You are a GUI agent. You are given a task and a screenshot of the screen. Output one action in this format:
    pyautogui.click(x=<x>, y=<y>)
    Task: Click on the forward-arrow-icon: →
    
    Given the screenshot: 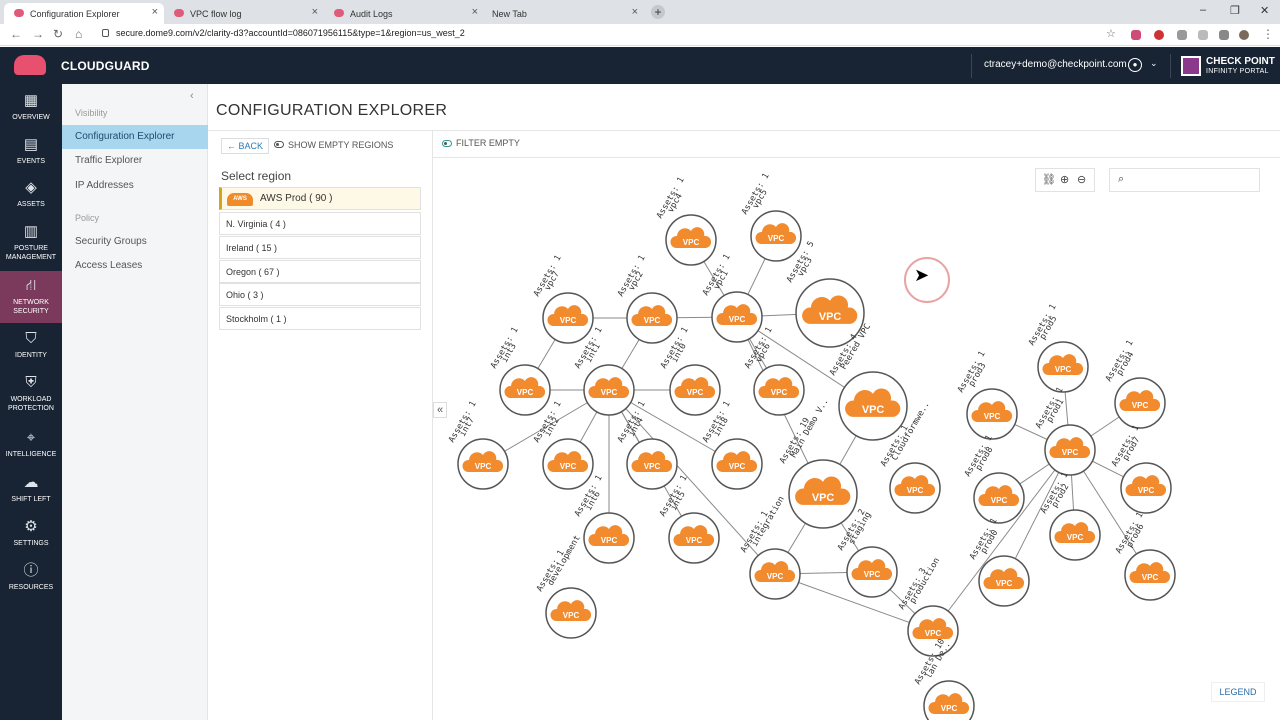 What is the action you would take?
    pyautogui.click(x=38, y=34)
    